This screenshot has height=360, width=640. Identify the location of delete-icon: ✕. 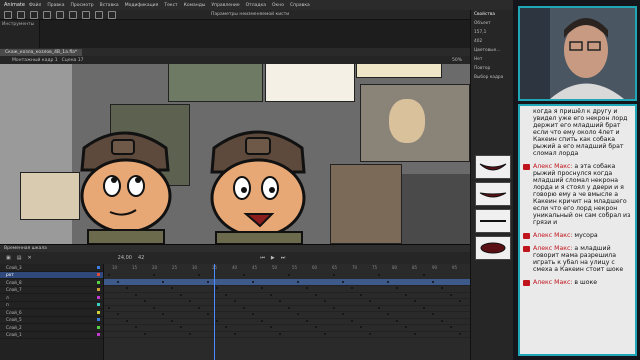
(29, 258).